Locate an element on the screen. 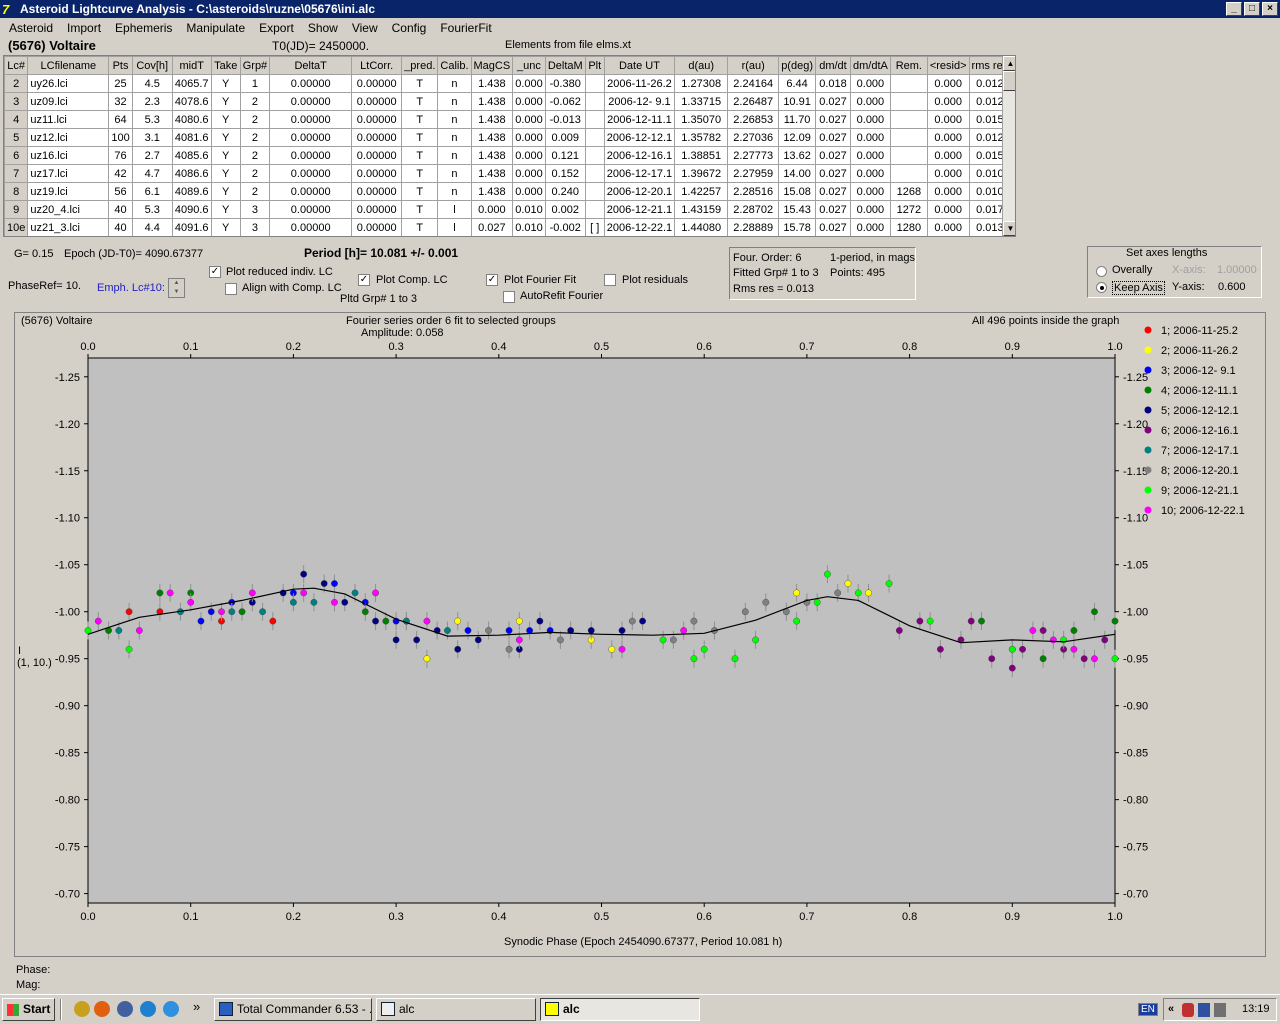 The width and height of the screenshot is (1280, 1024). table-cell: 4089.6 is located at coordinates (191, 191).